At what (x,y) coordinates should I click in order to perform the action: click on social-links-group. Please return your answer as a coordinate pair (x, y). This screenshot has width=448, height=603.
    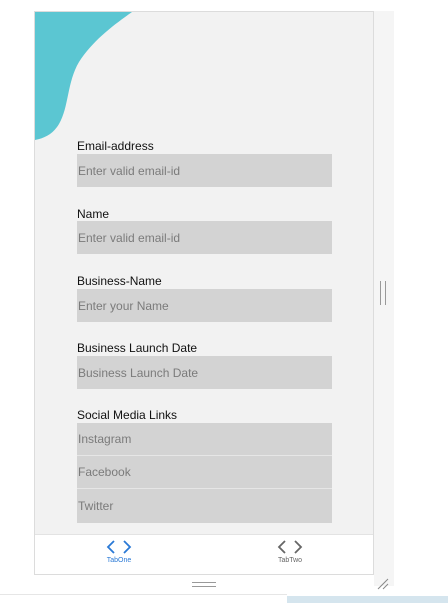
    Looking at the image, I should click on (204, 473).